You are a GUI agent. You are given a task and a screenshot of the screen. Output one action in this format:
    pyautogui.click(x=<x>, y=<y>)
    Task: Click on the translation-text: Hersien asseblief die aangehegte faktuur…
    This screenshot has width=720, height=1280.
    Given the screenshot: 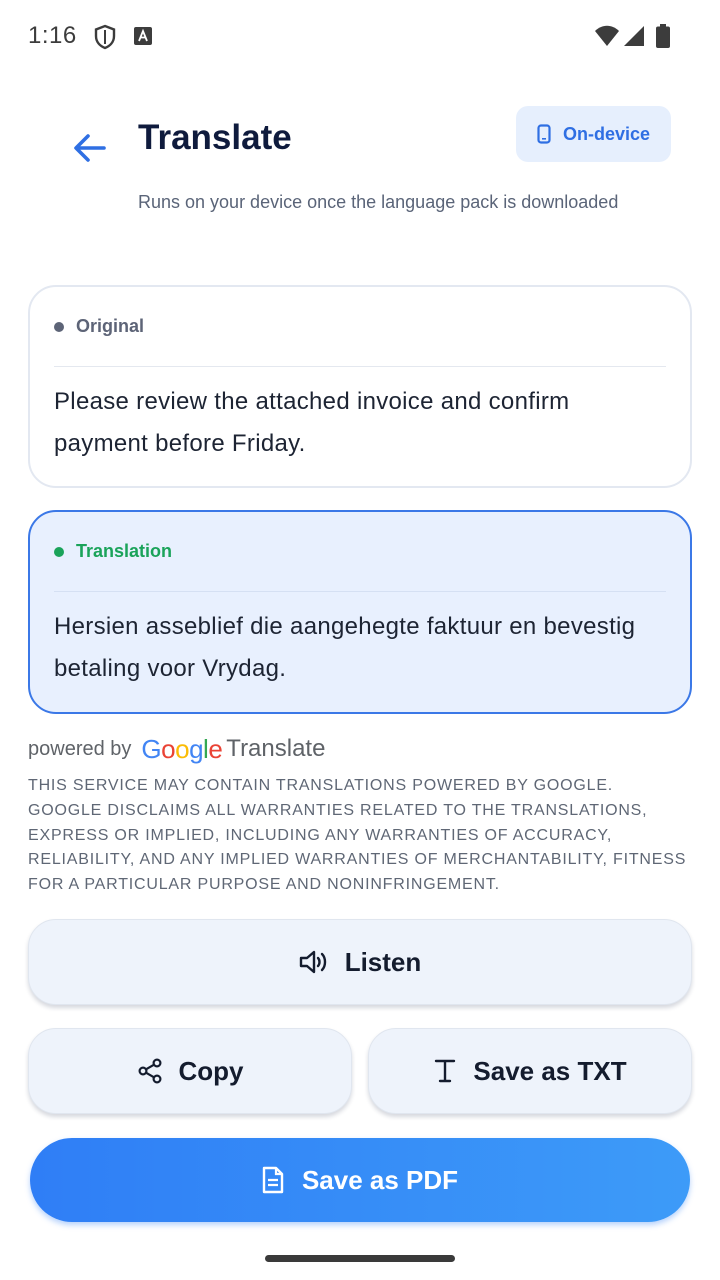 What is the action you would take?
    pyautogui.click(x=345, y=647)
    